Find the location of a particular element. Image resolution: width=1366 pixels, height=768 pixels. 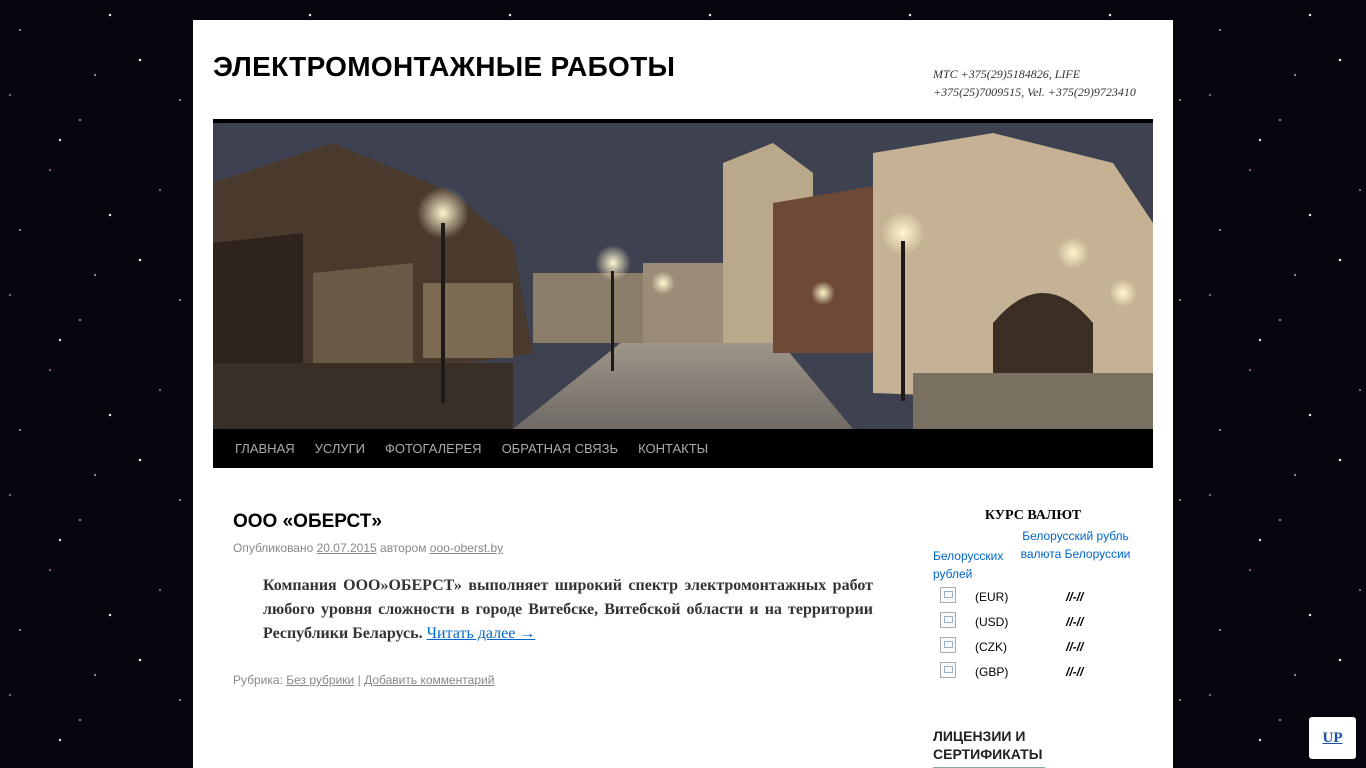

category-link: Без рубрики is located at coordinates (320, 680).